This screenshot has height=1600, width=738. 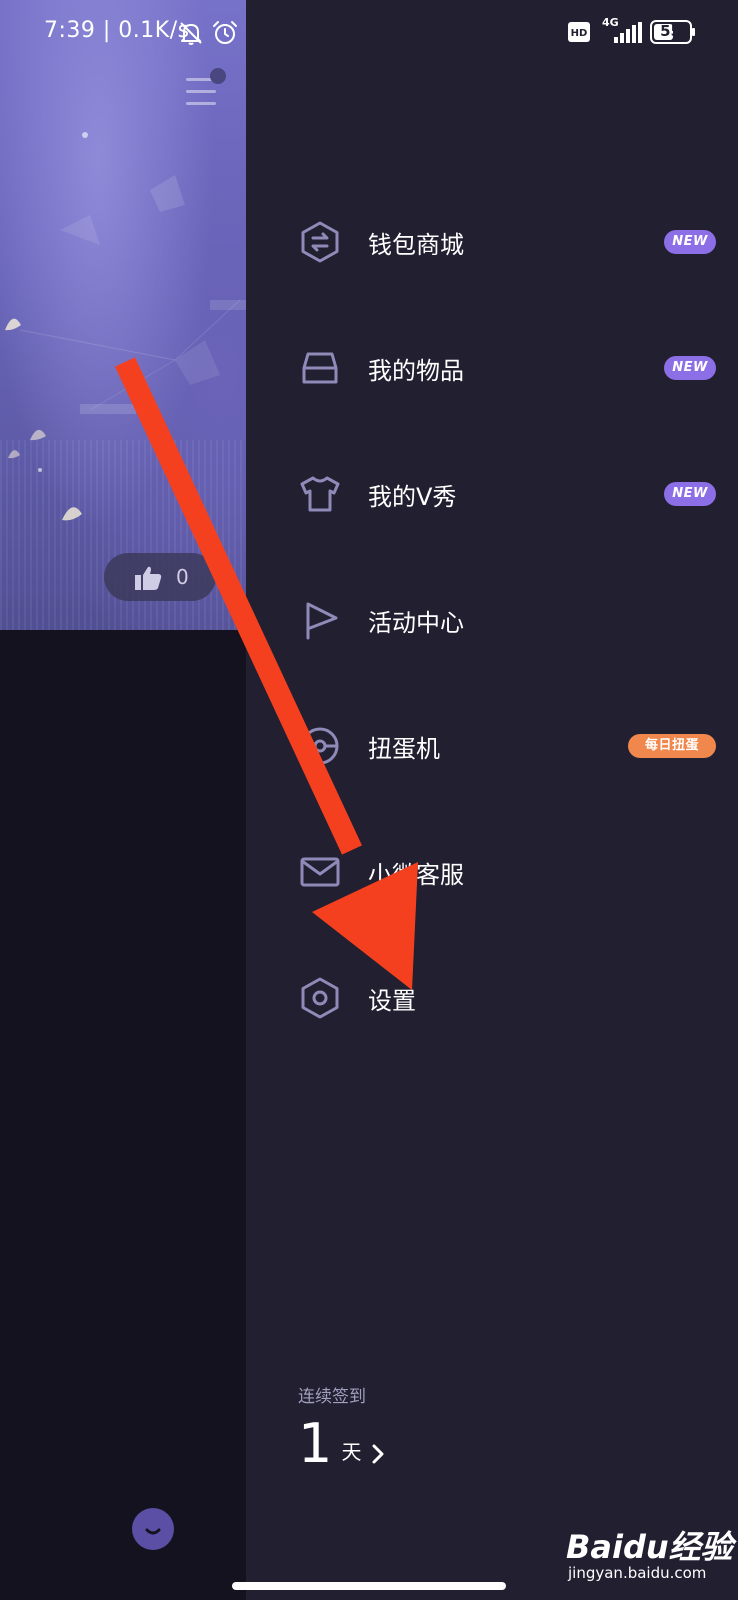 I want to click on smile-icon, so click(x=153, y=1529).